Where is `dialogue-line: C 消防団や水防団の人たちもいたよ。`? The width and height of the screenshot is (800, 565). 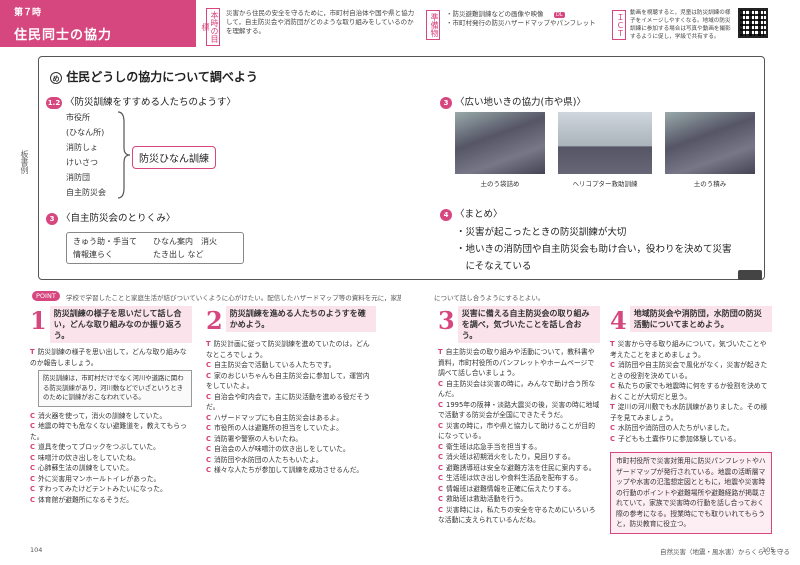 dialogue-line: C 消防団や水防団の人たちもいたよ。 is located at coordinates (291, 460).